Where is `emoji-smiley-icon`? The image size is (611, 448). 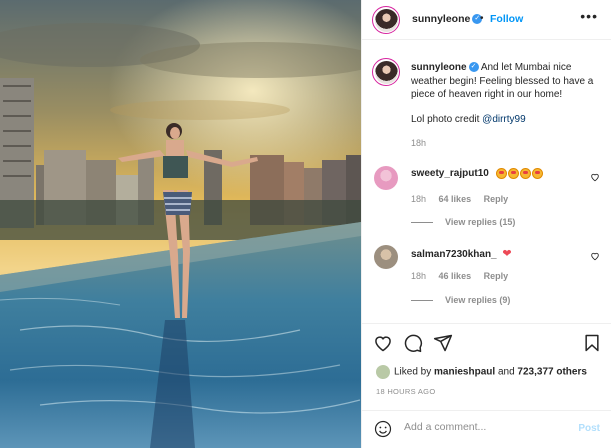
emoji-smiley-icon is located at coordinates (383, 429).